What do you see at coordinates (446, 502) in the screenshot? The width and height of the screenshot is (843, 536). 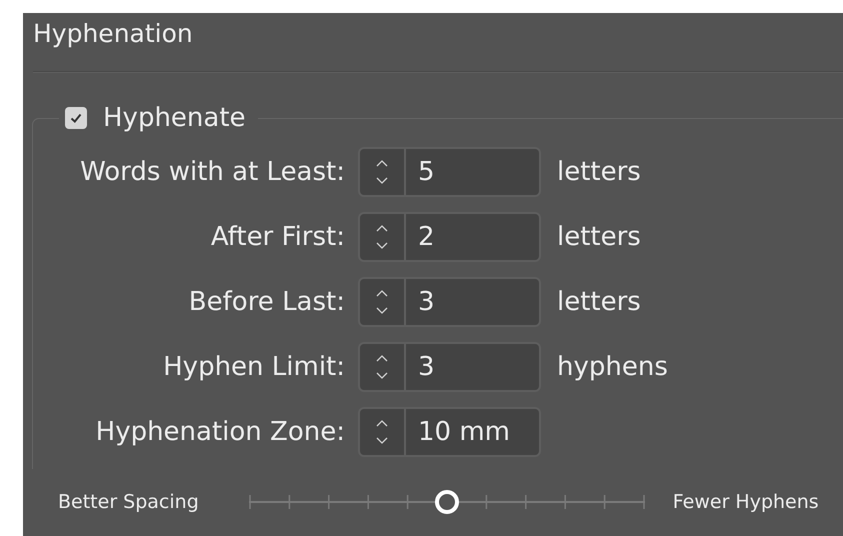 I see `slider-thumb` at bounding box center [446, 502].